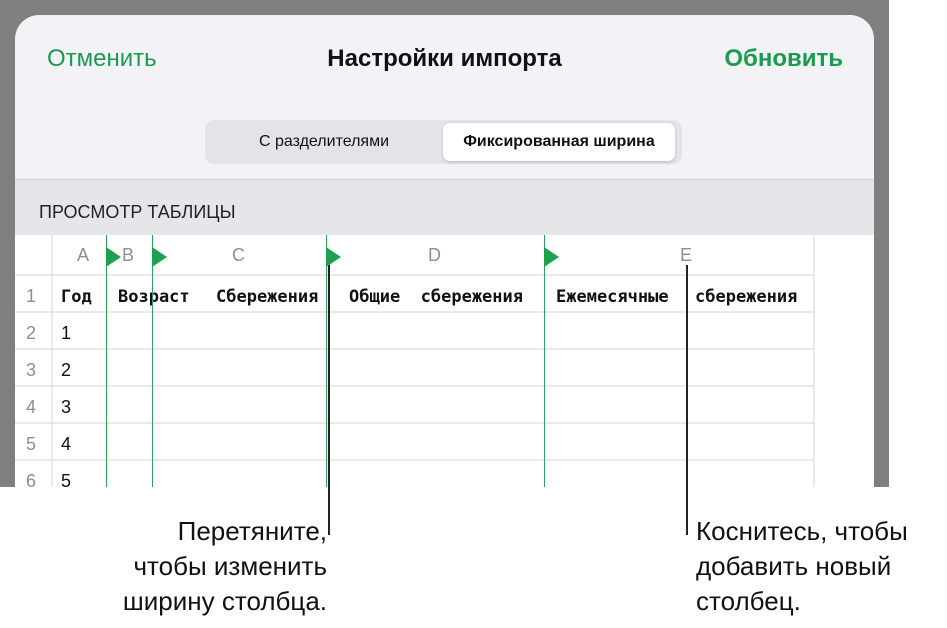 This screenshot has height=628, width=947. I want to click on header-text-total-savings: Общие сбережения, so click(436, 297).